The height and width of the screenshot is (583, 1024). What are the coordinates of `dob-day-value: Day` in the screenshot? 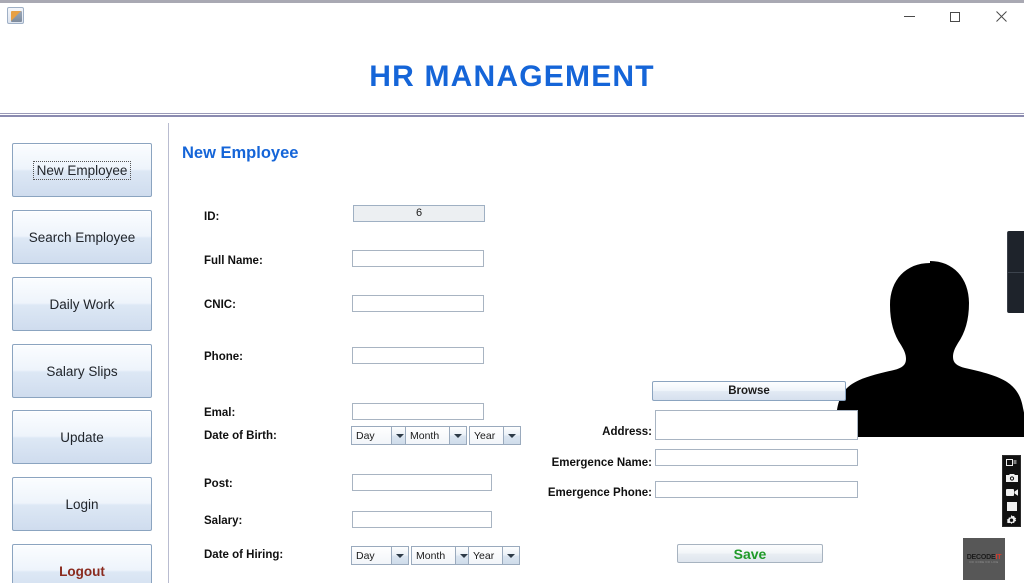 It's located at (371, 435).